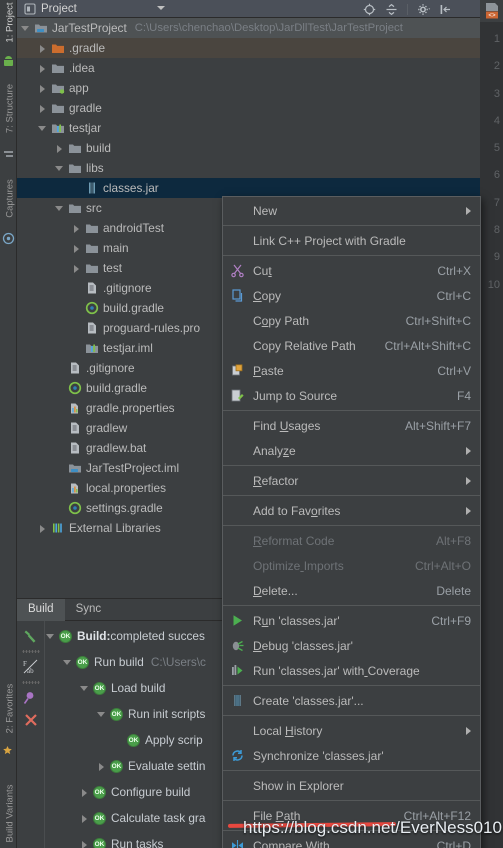 This screenshot has height=848, width=503. I want to click on menu-item-run-classes-jar-with-coverage: Run 'classes.jar' with Coverage, so click(351, 670).